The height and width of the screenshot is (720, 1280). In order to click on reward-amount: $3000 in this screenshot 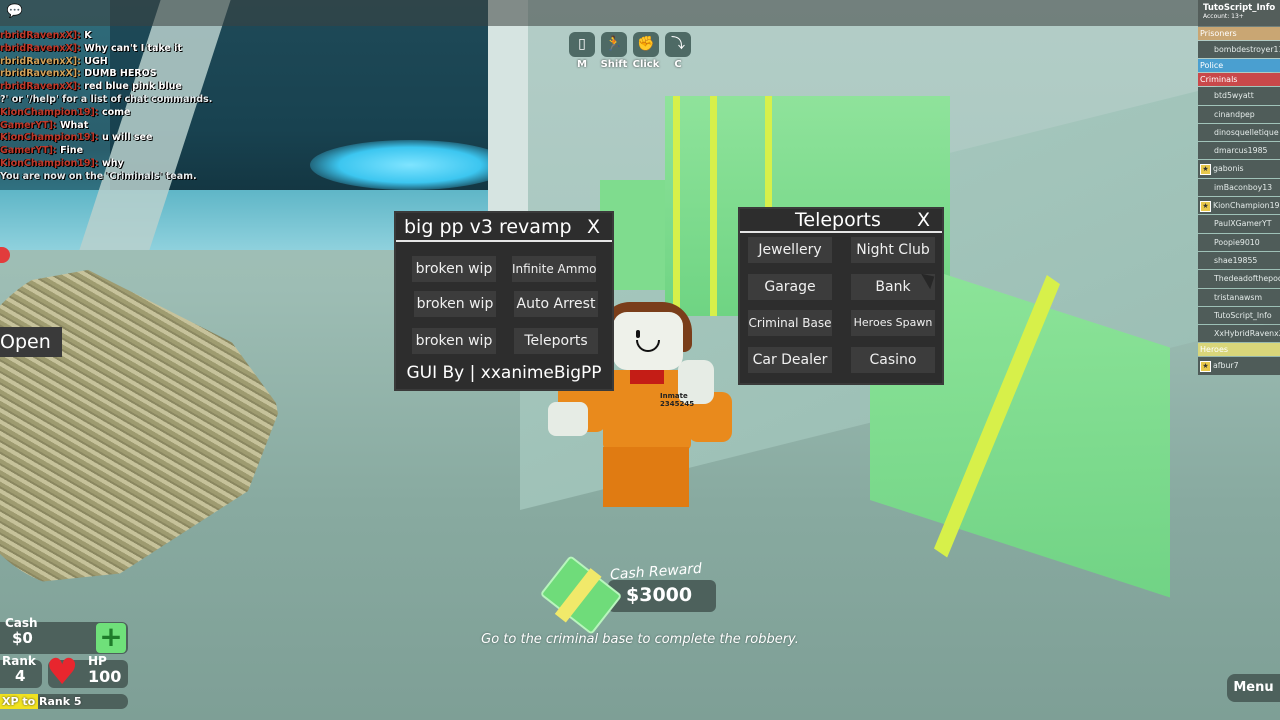, I will do `click(659, 595)`.